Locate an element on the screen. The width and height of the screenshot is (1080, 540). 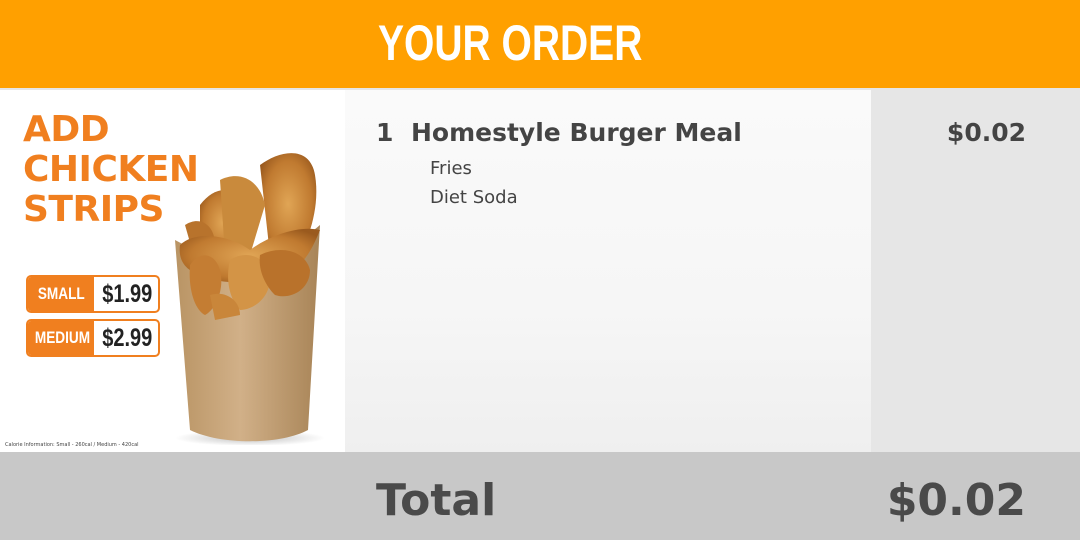
item-modifier: Diet Soda is located at coordinates (474, 197).